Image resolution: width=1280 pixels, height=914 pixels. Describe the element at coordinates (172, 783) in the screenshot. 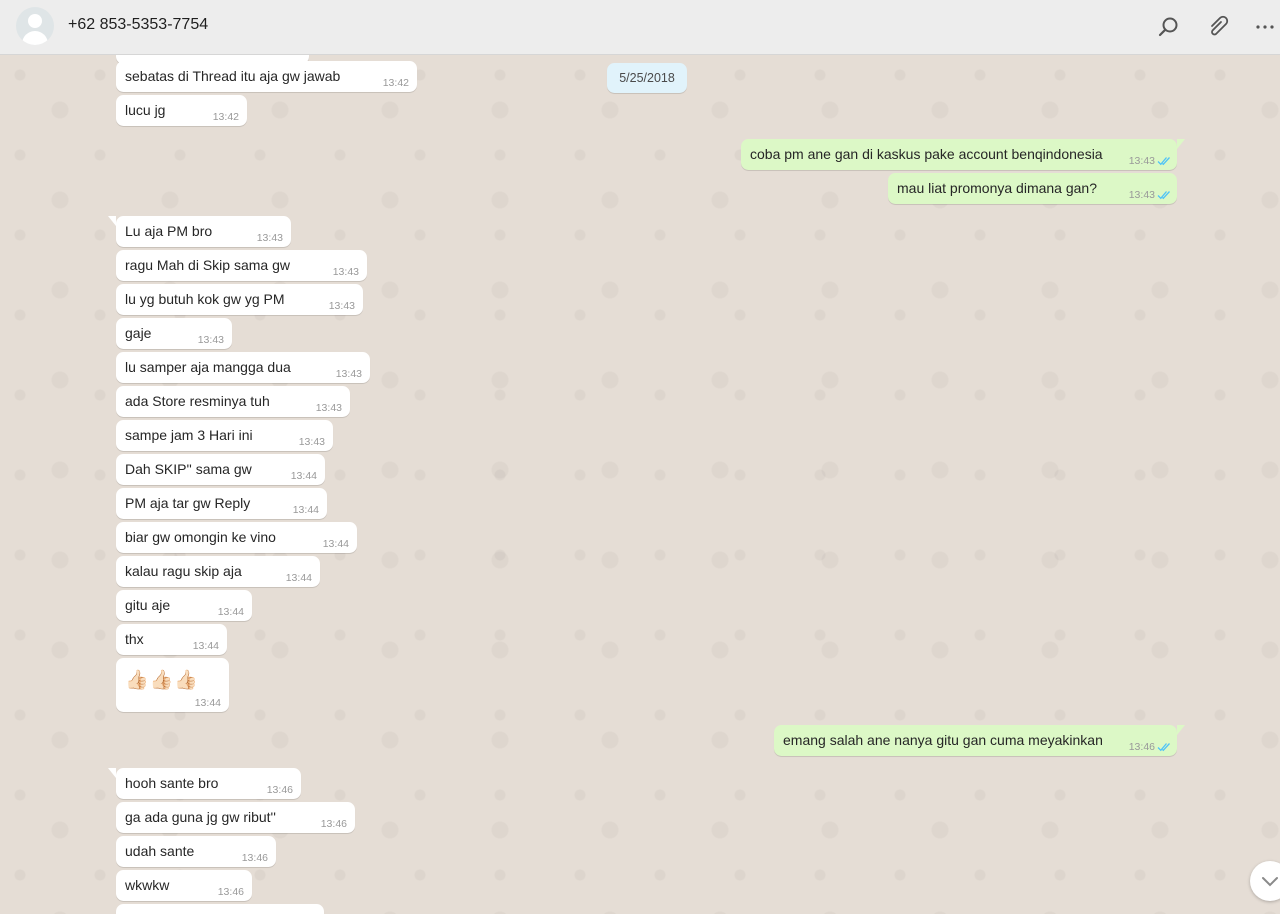

I see `message-text: hooh sante bro` at that location.